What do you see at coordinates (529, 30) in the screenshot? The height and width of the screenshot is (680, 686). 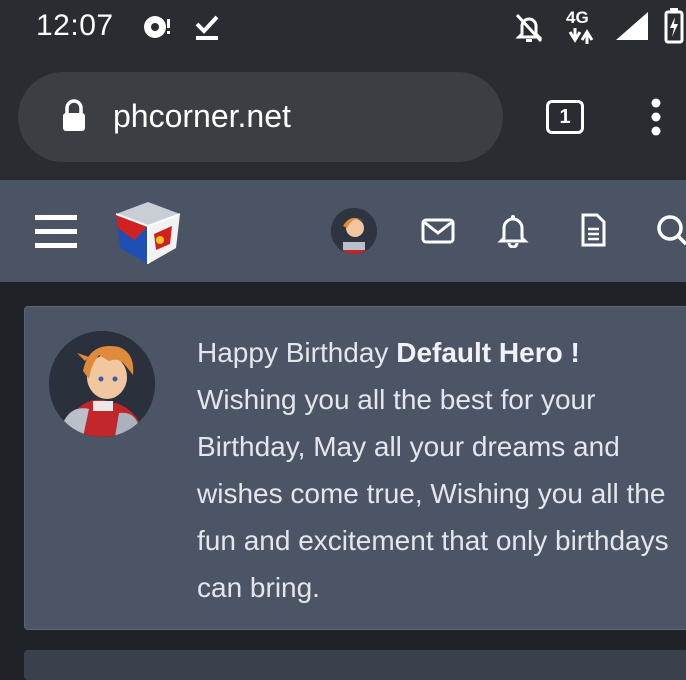 I see `notifications-off-icon` at bounding box center [529, 30].